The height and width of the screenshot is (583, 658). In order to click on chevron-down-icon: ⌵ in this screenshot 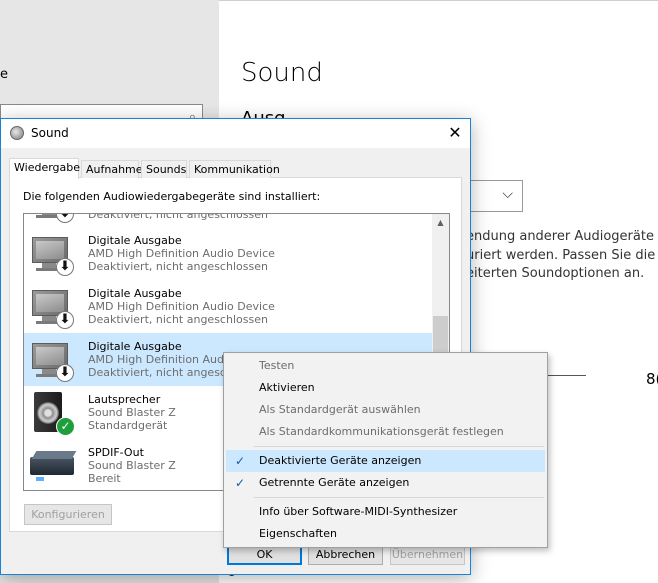, I will do `click(507, 194)`.